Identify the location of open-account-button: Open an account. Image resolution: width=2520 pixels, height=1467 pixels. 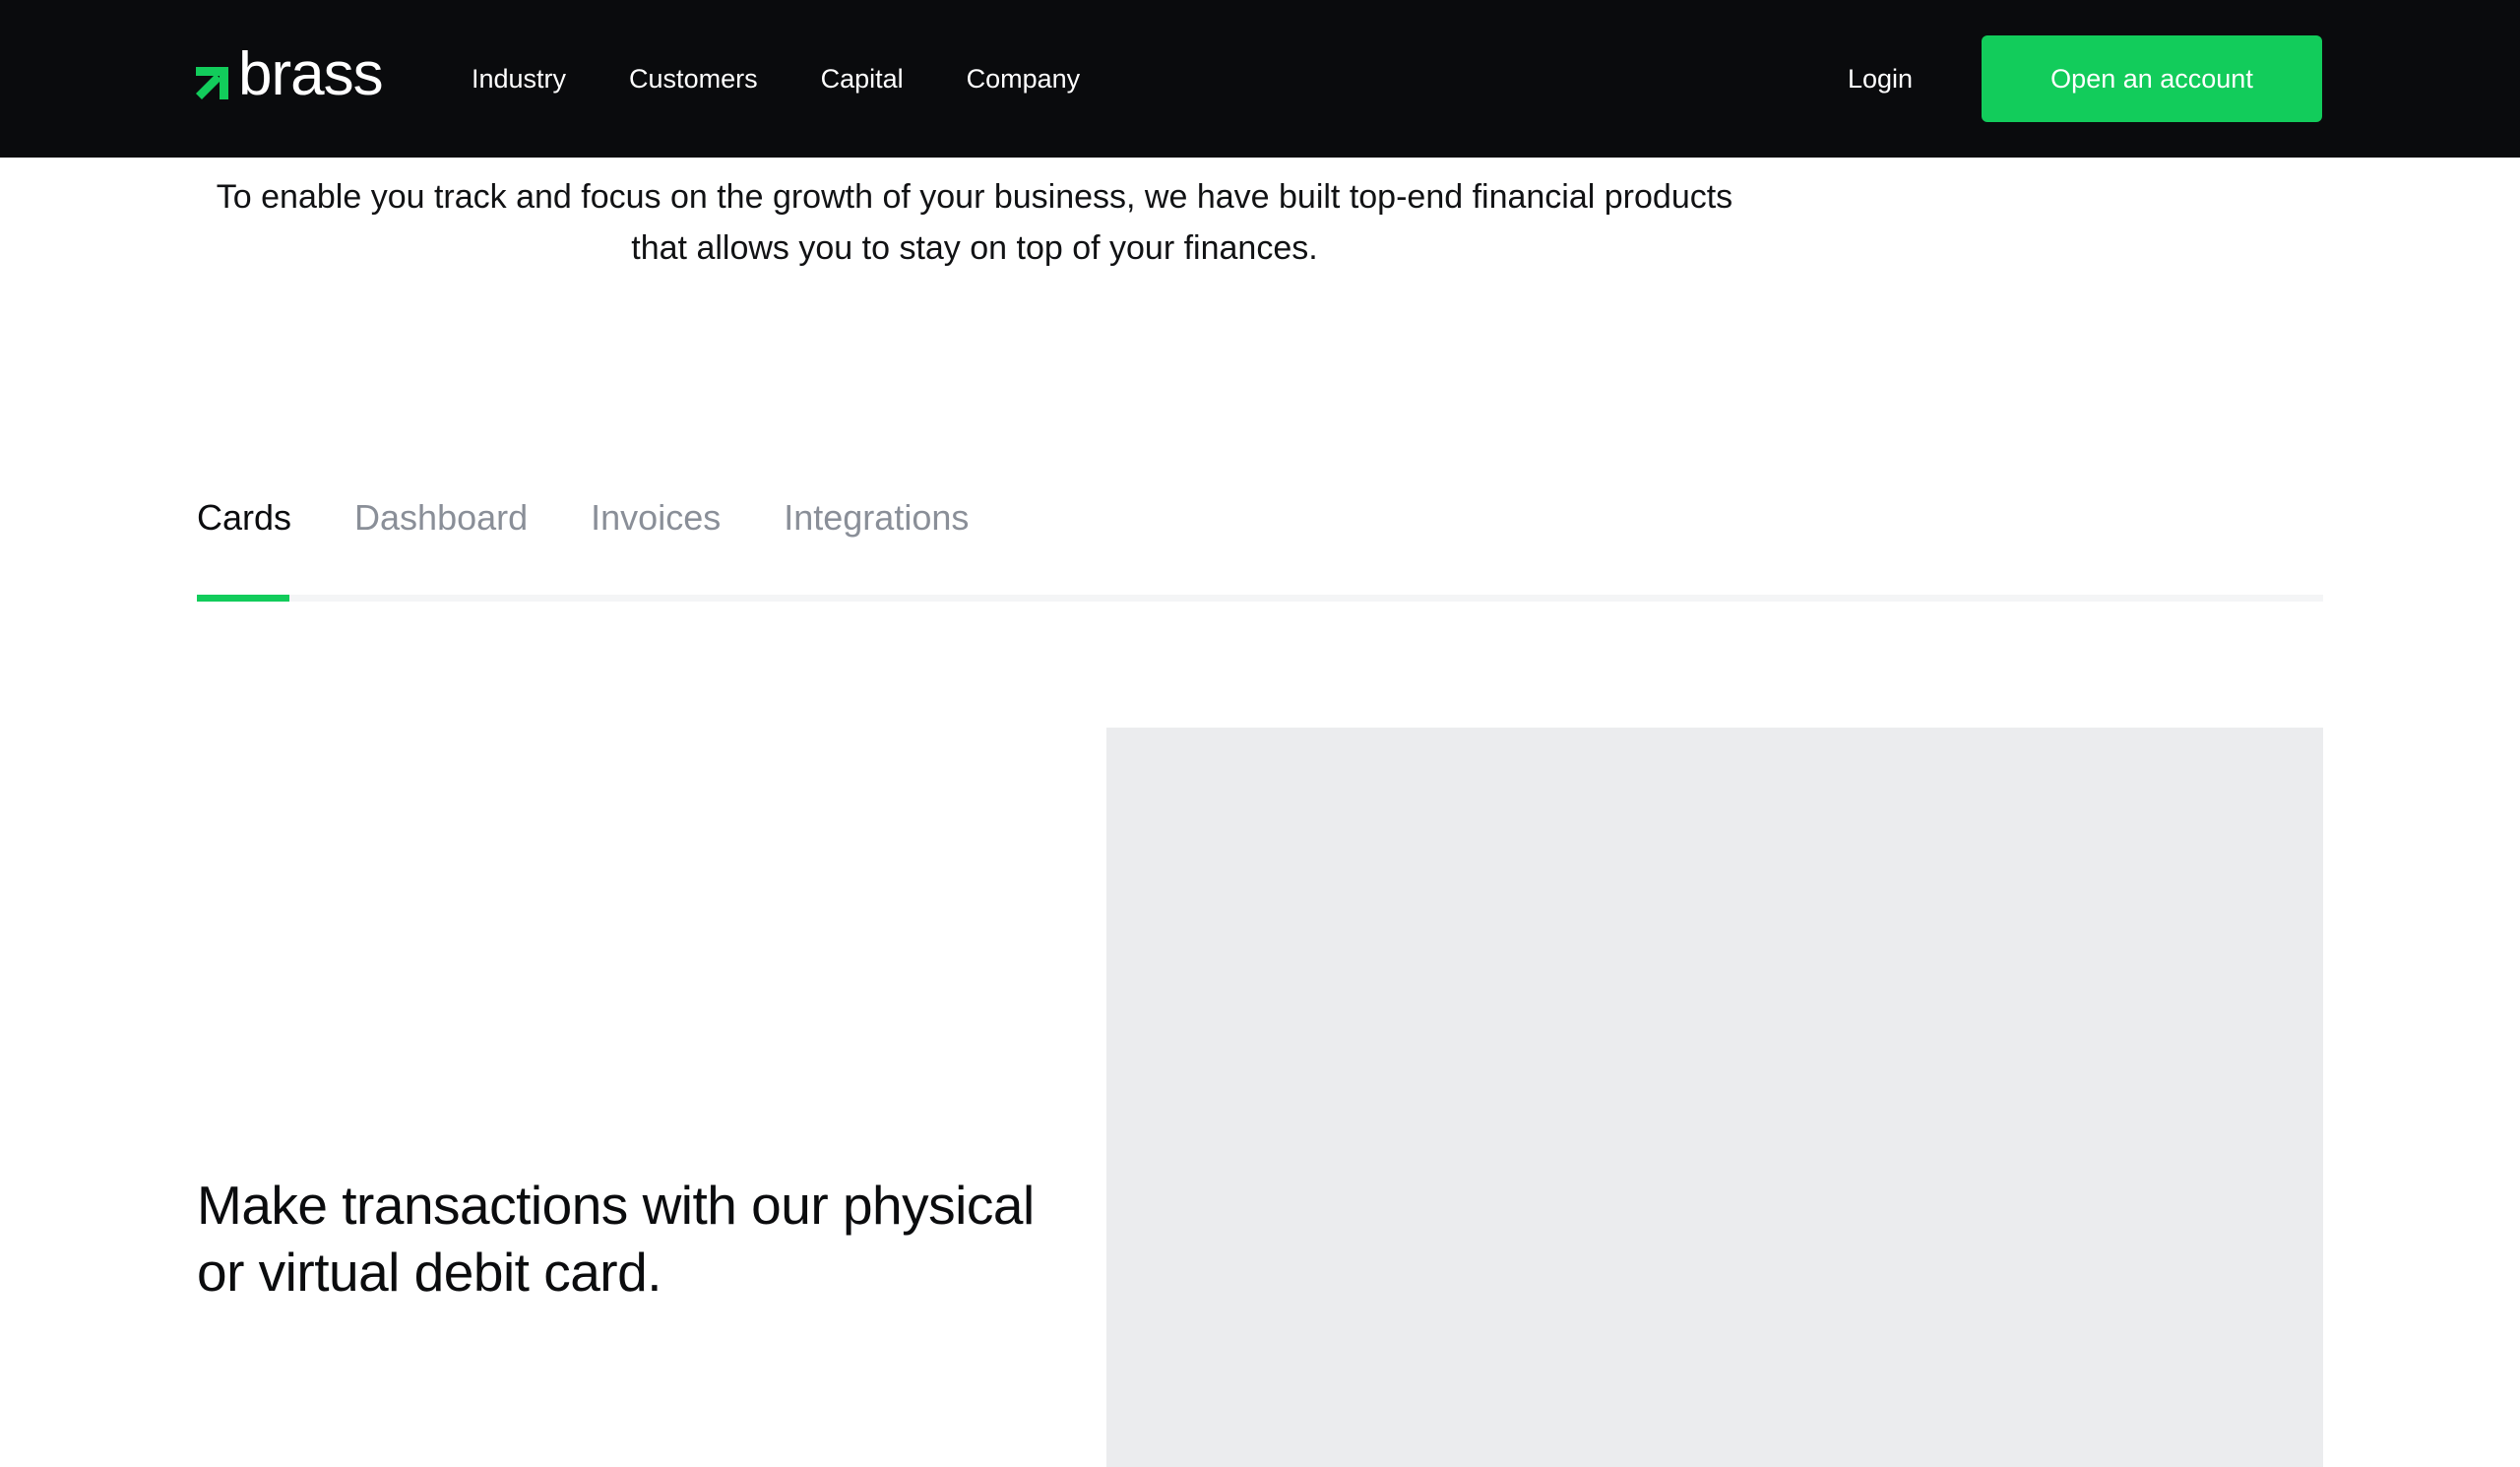
(2152, 78).